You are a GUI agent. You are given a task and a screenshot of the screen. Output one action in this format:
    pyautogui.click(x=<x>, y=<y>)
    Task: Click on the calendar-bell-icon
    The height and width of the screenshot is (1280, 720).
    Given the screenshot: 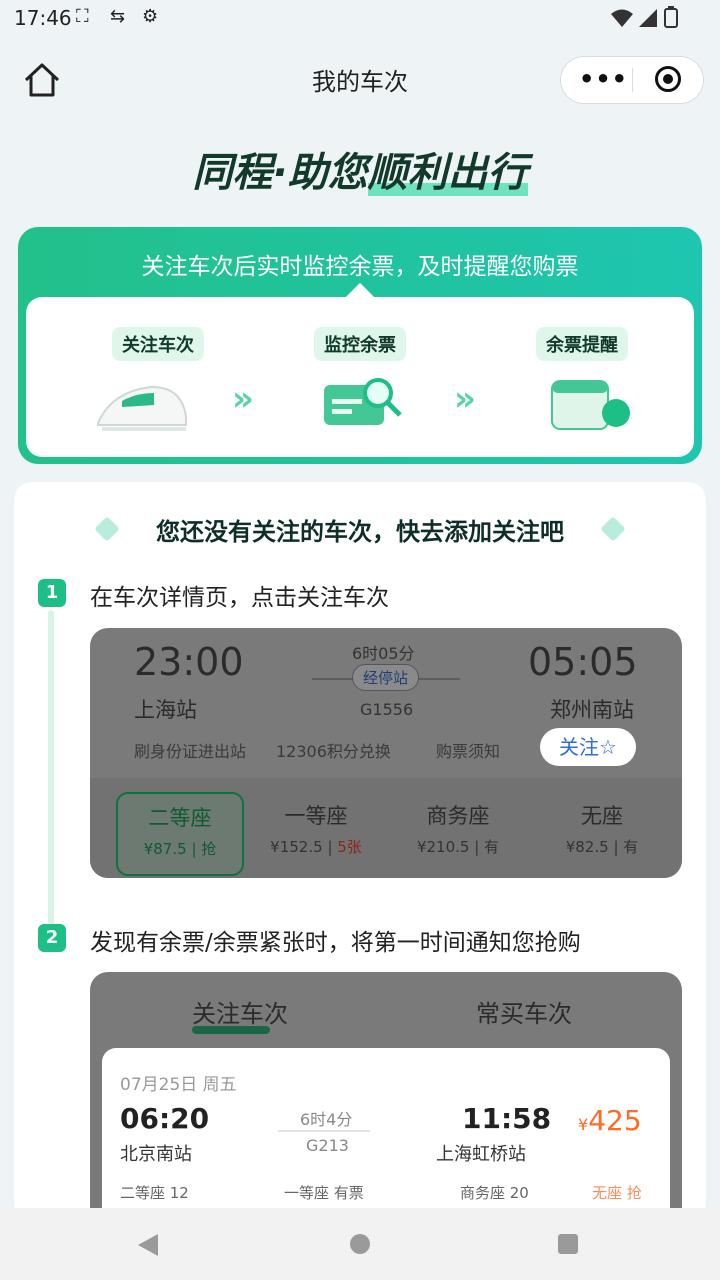 What is the action you would take?
    pyautogui.click(x=590, y=405)
    